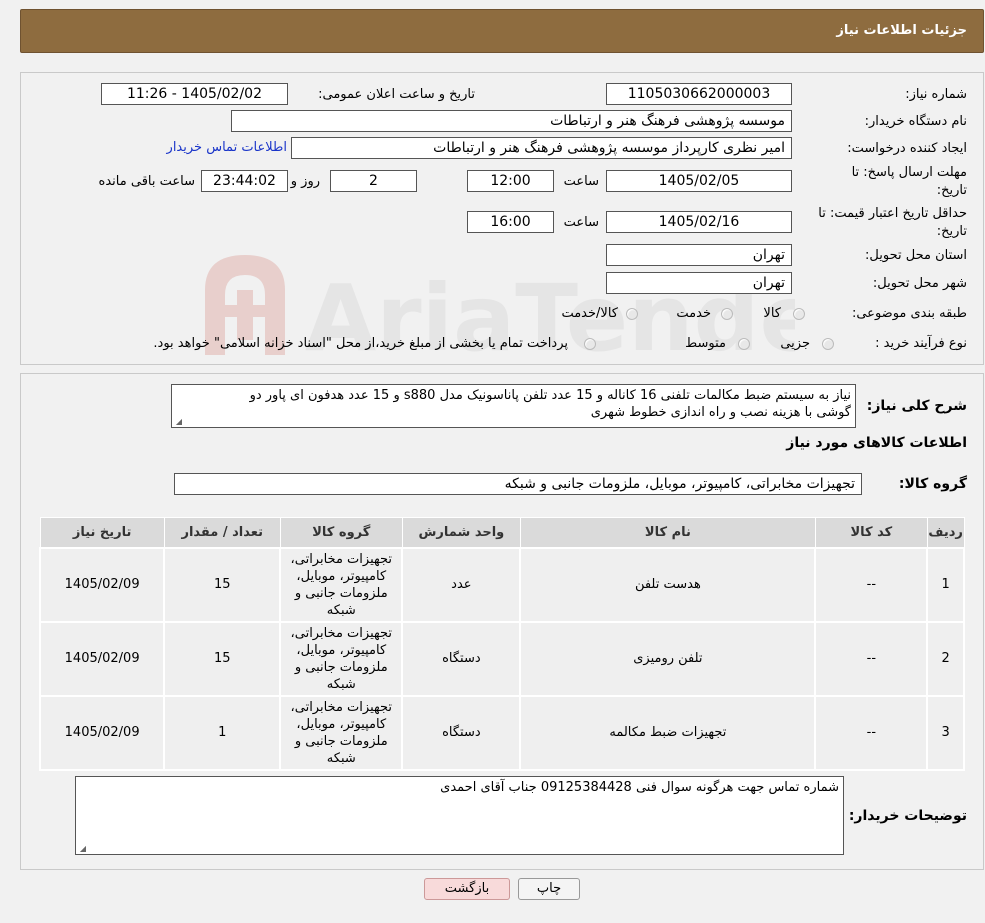  What do you see at coordinates (590, 344) in the screenshot?
I see `process-radio-treasury` at bounding box center [590, 344].